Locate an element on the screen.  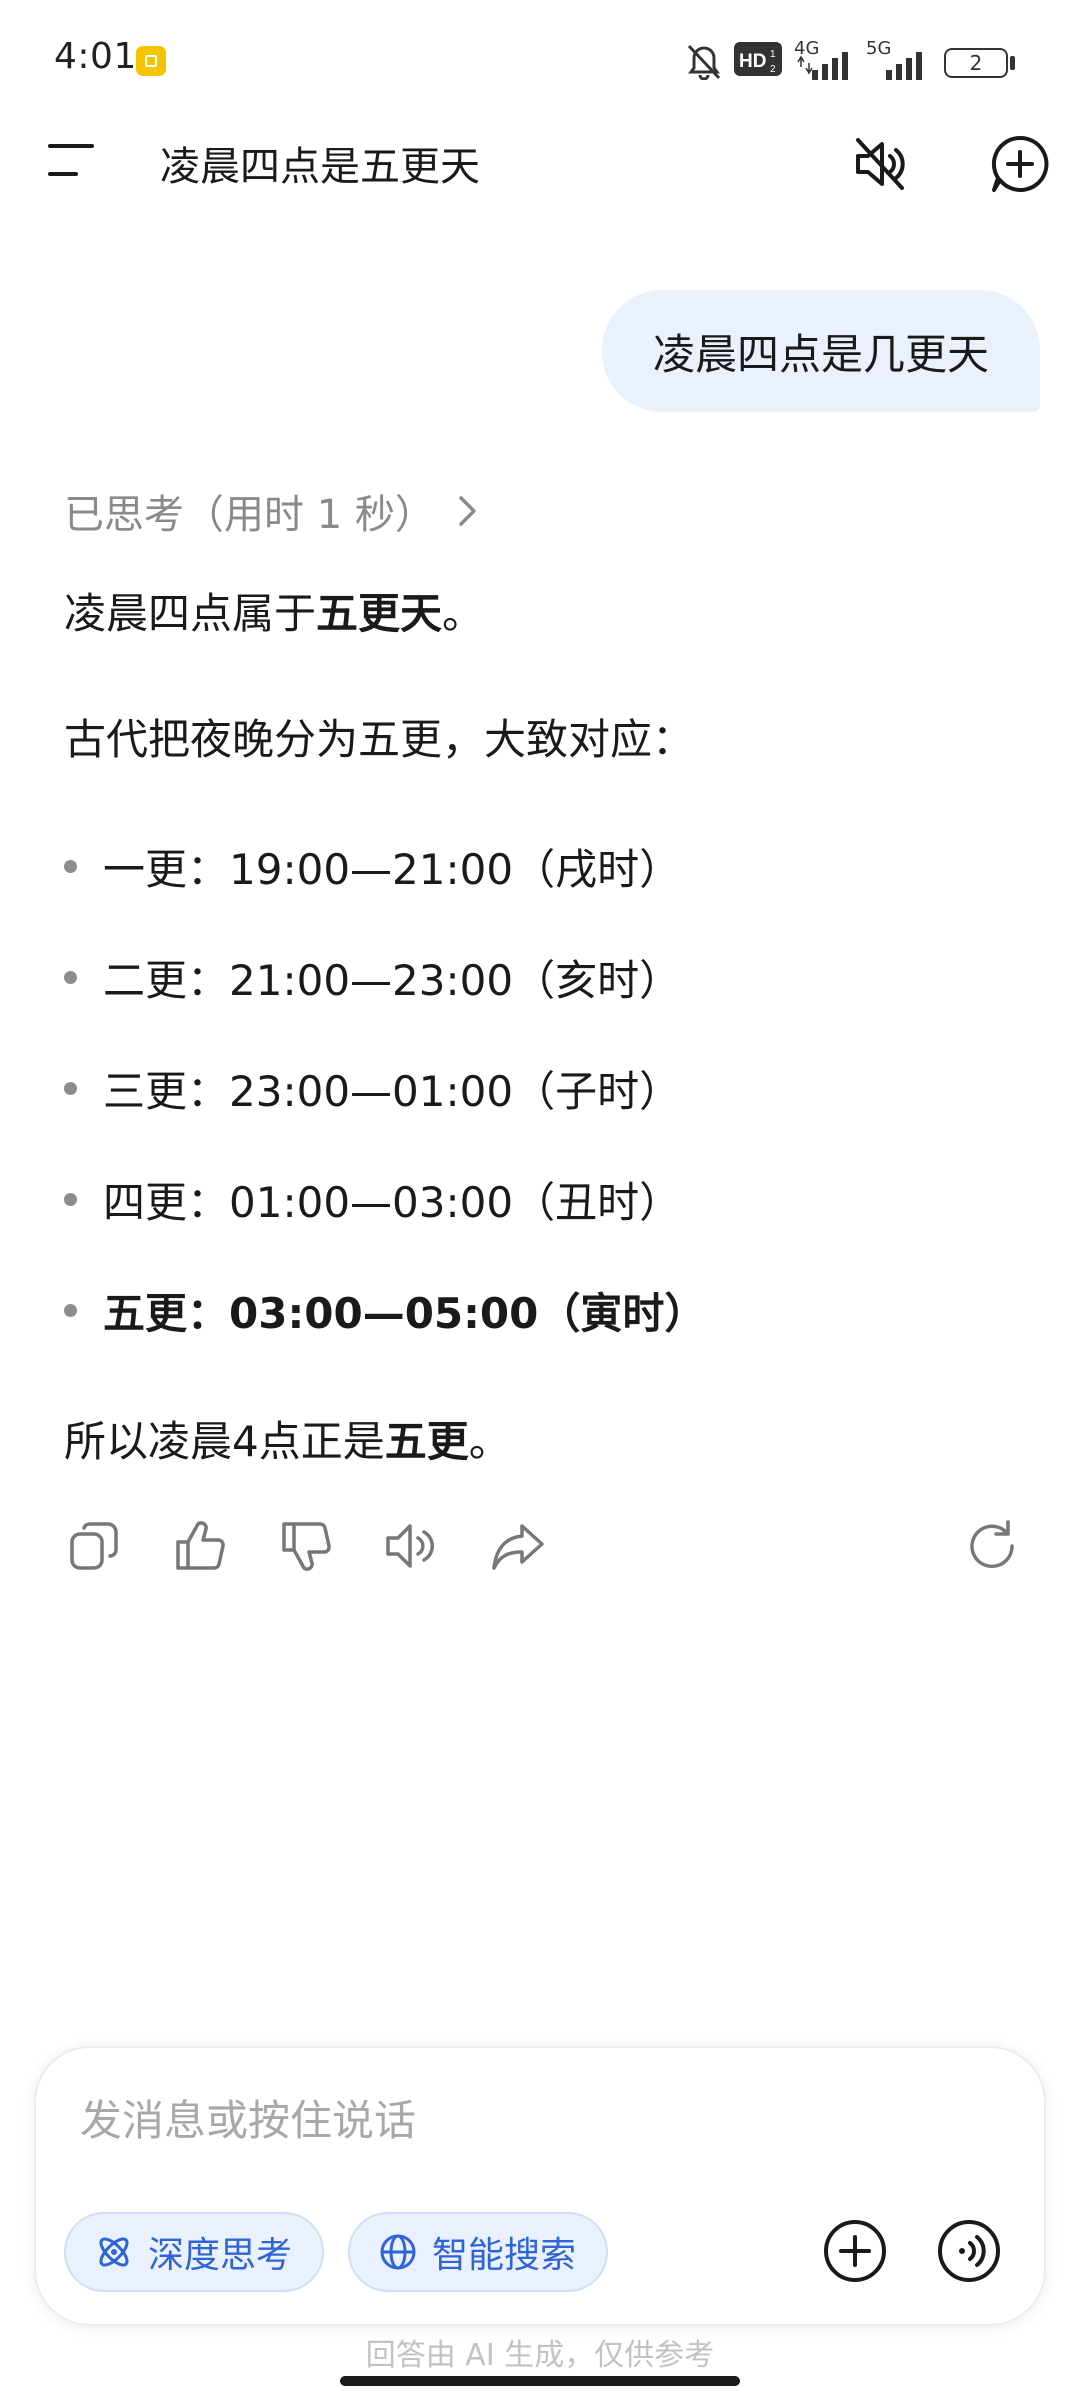
deep-think-button: 深度思考 is located at coordinates (194, 2252).